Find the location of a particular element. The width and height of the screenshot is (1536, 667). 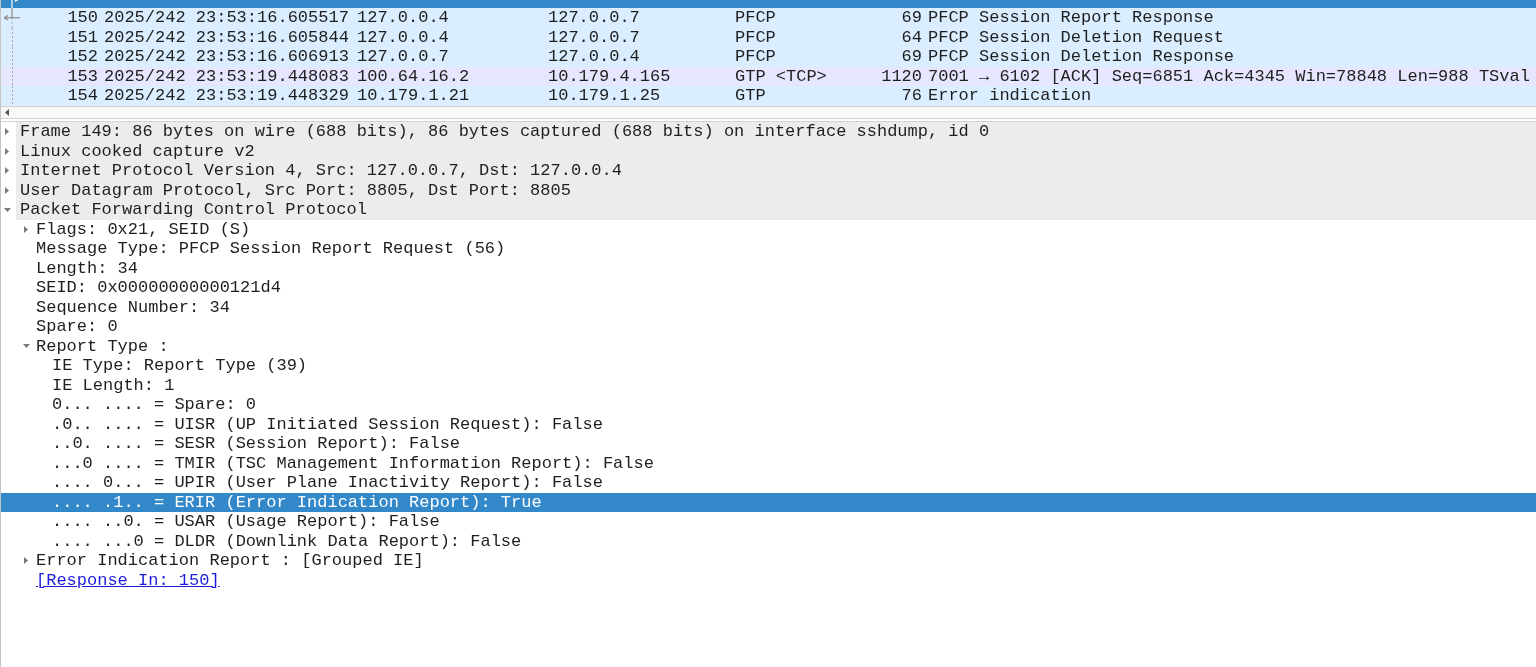

packet-row: 152 2025/242 23:53:16.606913 127.0.0.7 127.0.0.4 PFCP 69 PFCP Session Deletion Response is located at coordinates (768, 57).